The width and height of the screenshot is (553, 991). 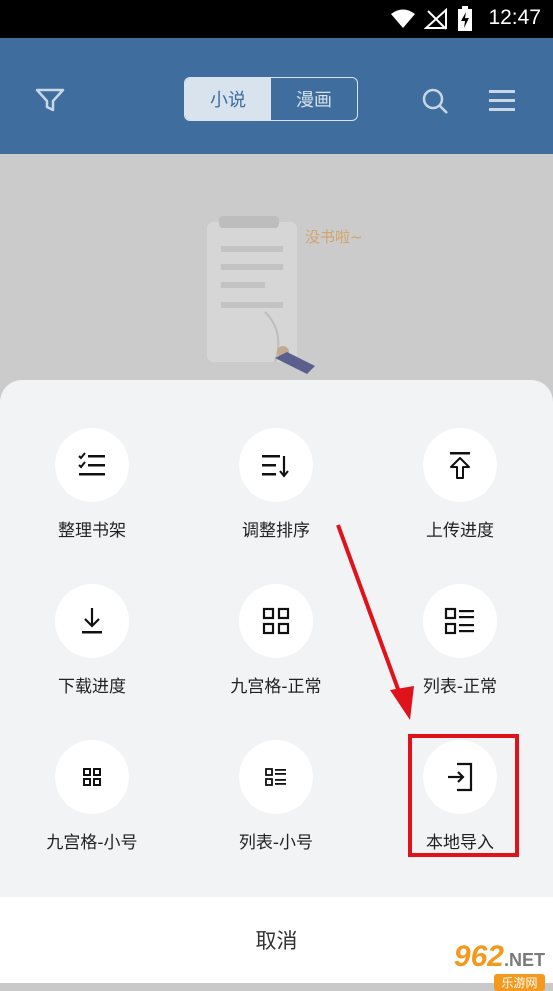 I want to click on battery-charging-icon, so click(x=465, y=18).